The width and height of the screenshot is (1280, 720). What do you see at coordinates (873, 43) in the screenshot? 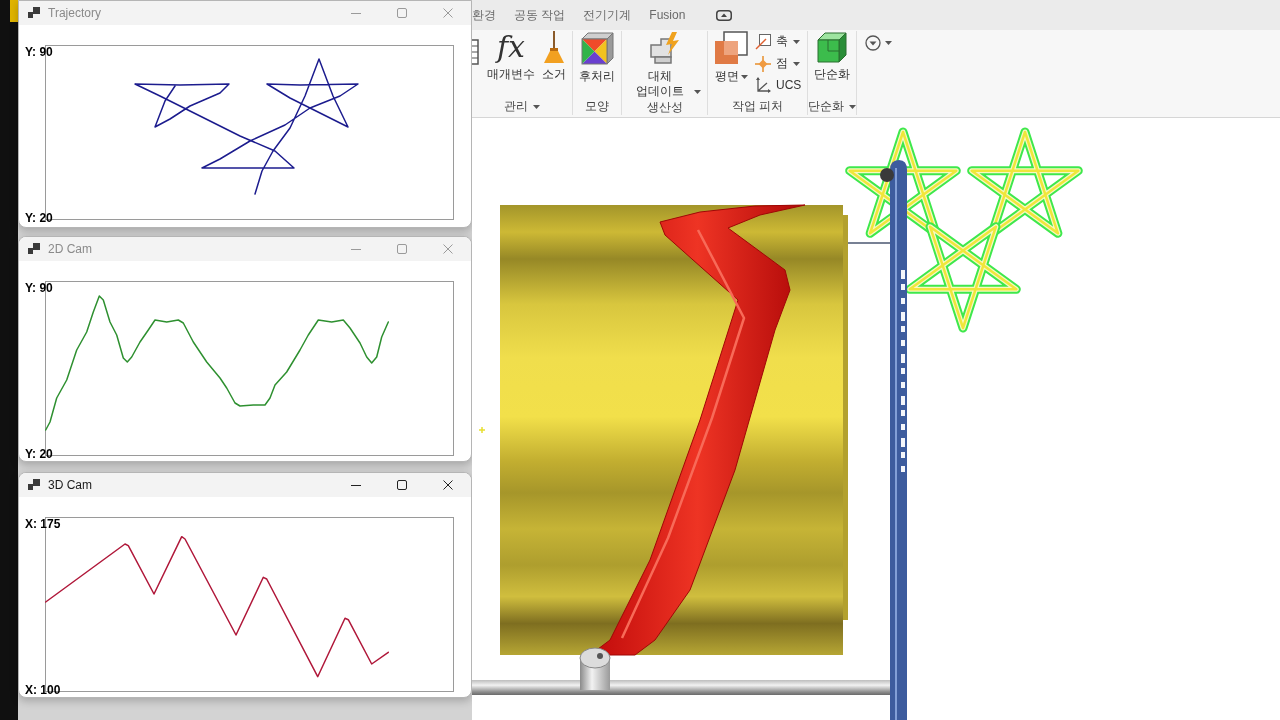
I see `circle-down-icon` at bounding box center [873, 43].